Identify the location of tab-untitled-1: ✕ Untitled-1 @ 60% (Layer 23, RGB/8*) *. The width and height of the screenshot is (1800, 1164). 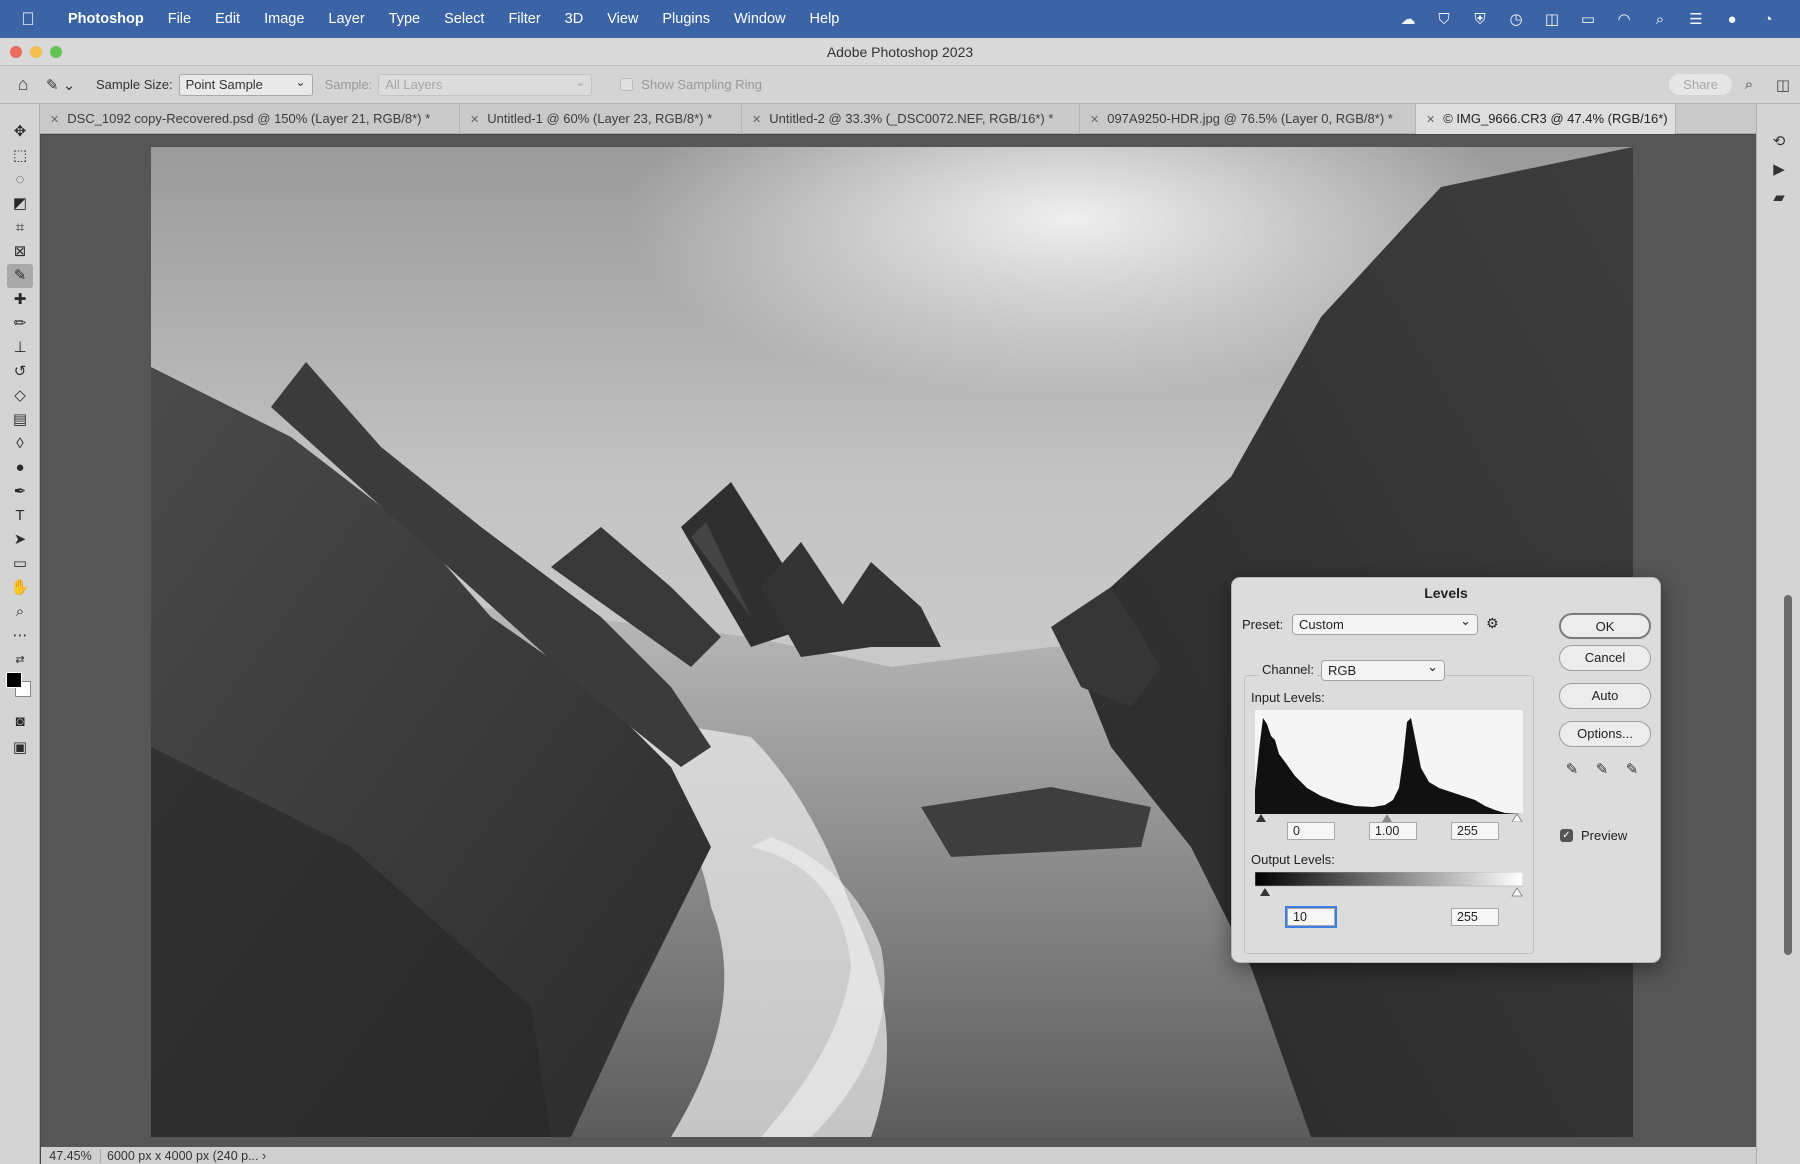
(601, 119).